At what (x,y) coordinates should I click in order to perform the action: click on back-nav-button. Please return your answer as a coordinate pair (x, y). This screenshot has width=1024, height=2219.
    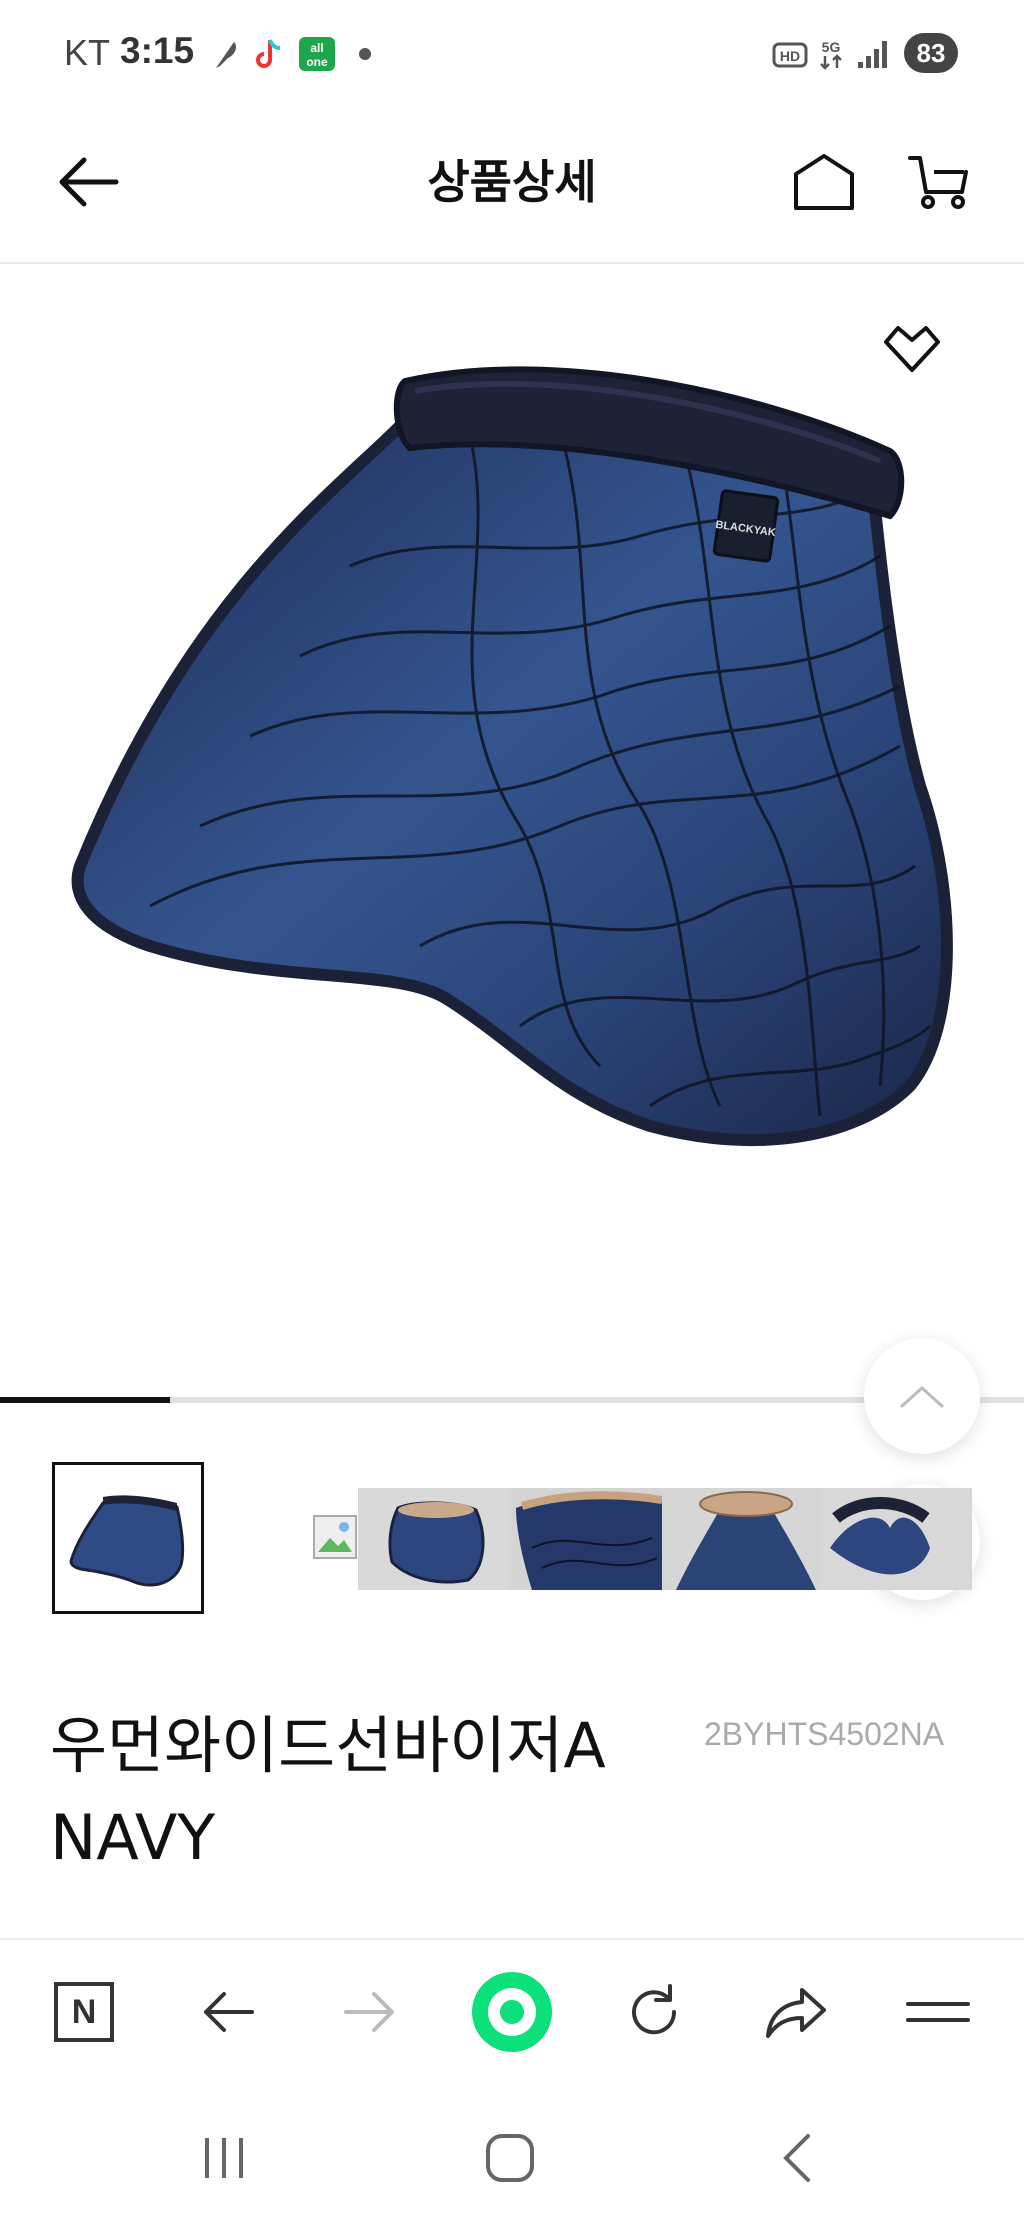
    Looking at the image, I should click on (796, 2158).